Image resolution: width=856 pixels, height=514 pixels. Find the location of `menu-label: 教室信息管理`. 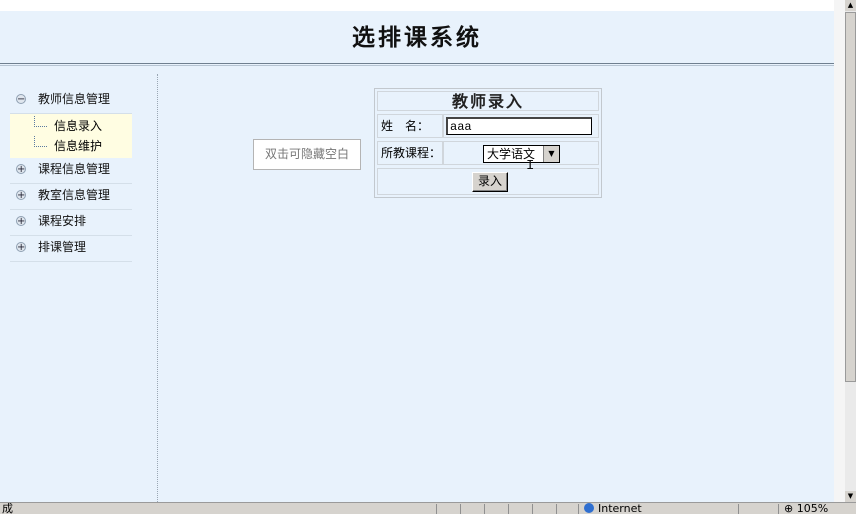

menu-label: 教室信息管理 is located at coordinates (74, 195).